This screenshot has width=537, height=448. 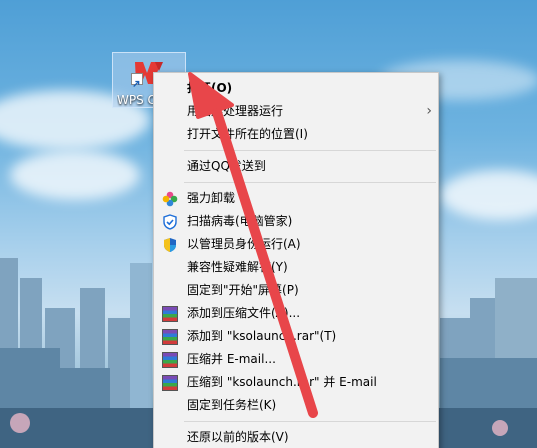 What do you see at coordinates (296, 111) in the screenshot?
I see `menu-item-run-with-gpu: 用图形处理器运行 ›` at bounding box center [296, 111].